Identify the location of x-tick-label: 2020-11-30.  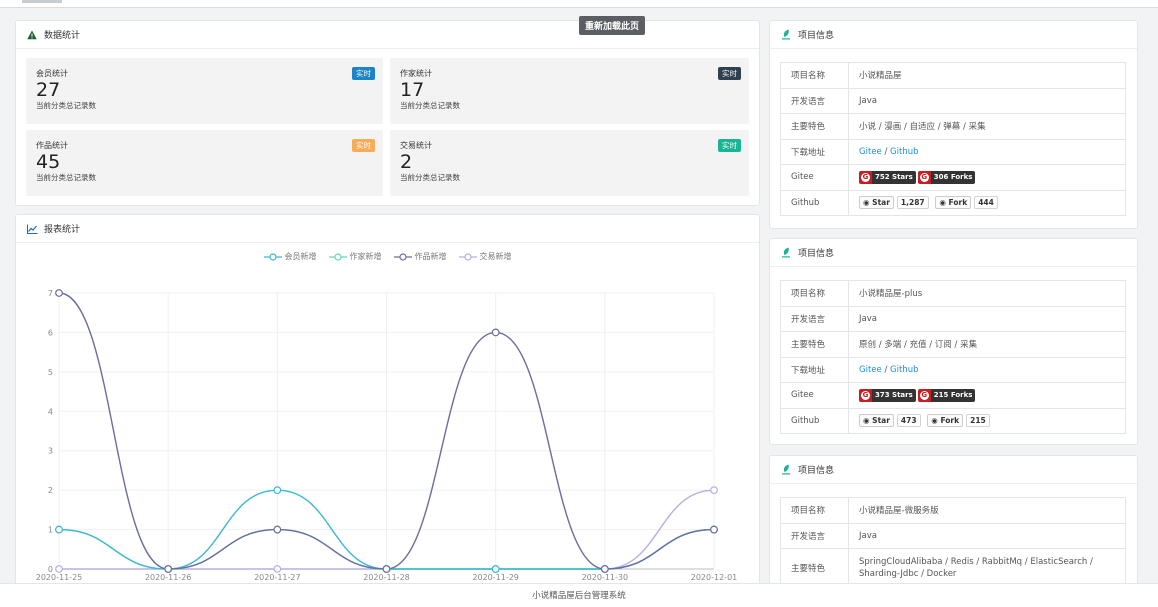
(605, 577).